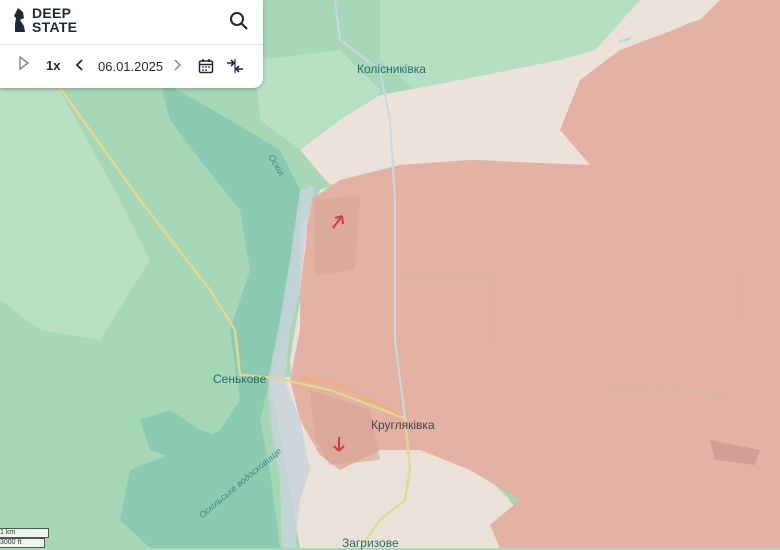 The image size is (780, 550). I want to click on map-scale: 1 km 3000 ft, so click(25, 538).